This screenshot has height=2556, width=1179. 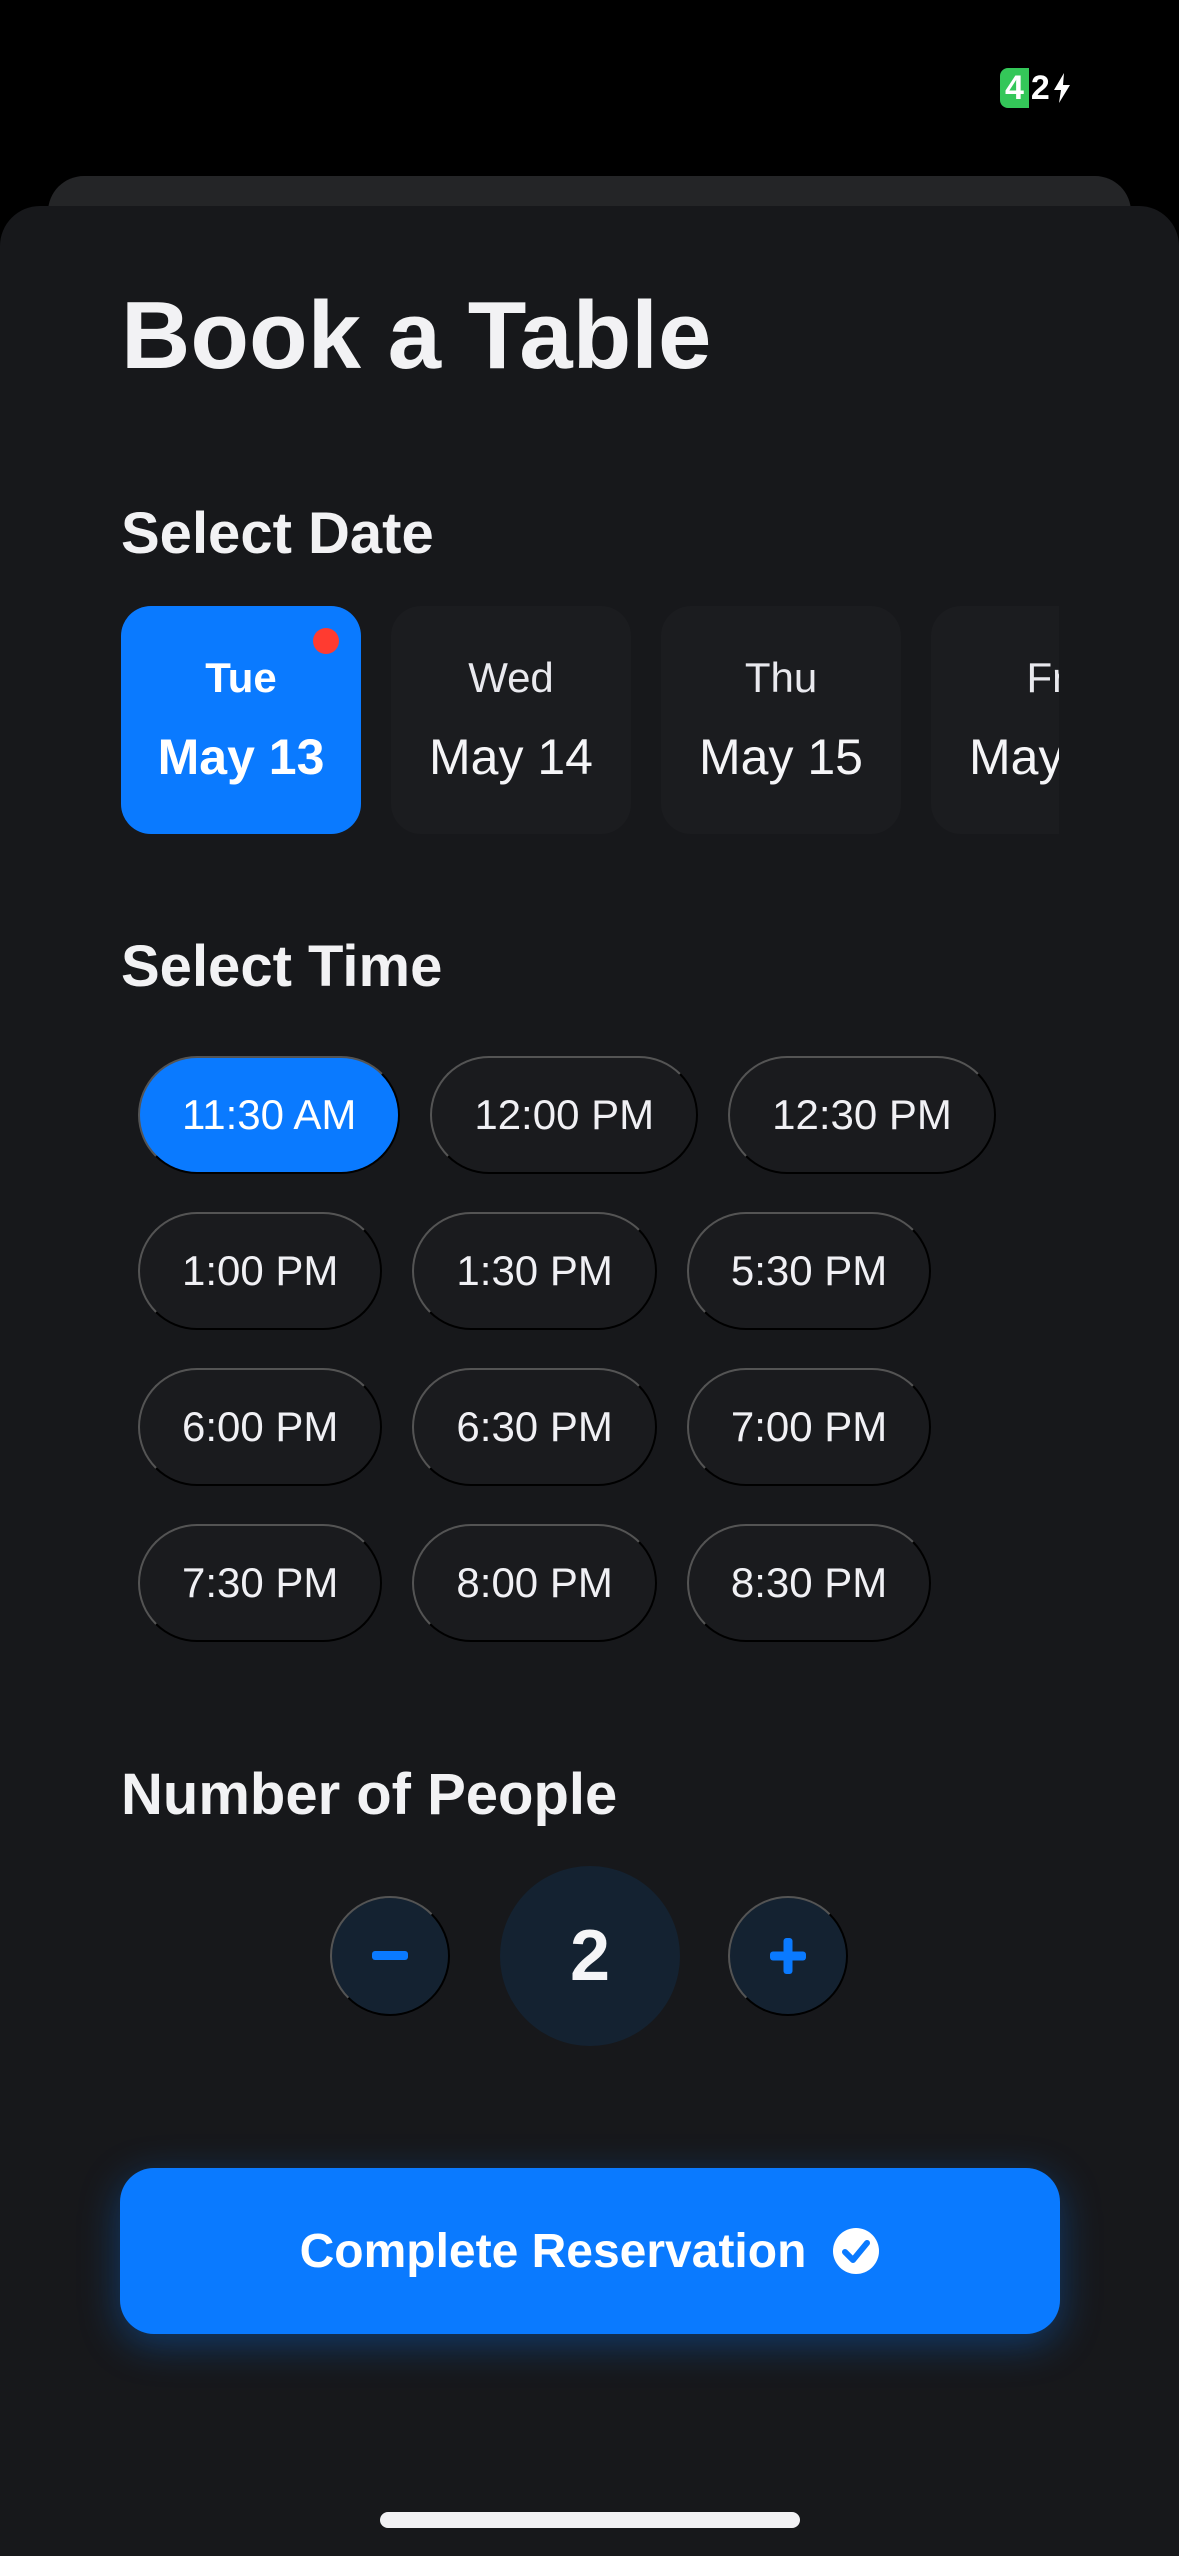 I want to click on time-slot: 7:30 PM, so click(x=260, y=1583).